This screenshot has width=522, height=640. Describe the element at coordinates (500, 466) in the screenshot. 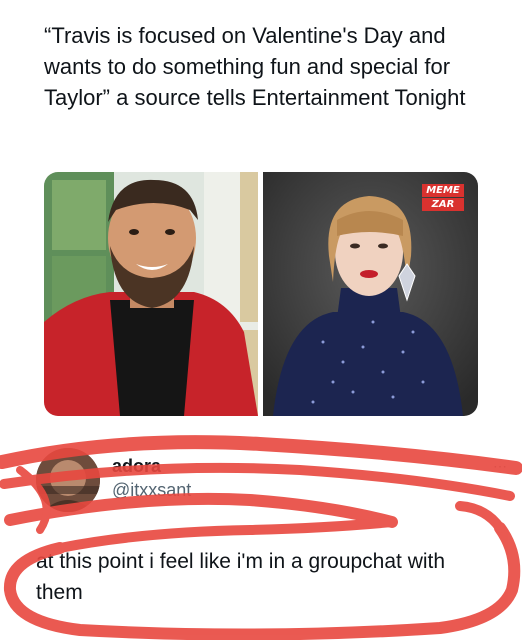

I see `more-options-icon: ⋯` at that location.